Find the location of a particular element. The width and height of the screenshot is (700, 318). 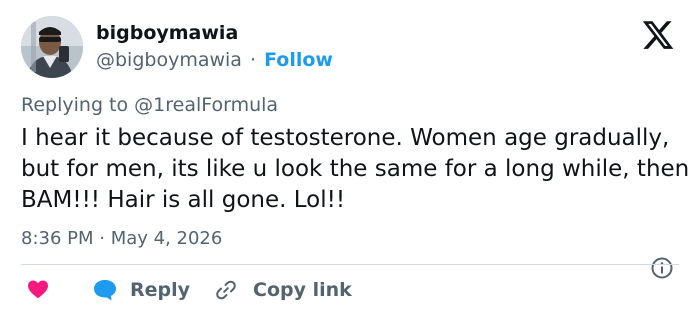

x-logo-icon is located at coordinates (658, 35).